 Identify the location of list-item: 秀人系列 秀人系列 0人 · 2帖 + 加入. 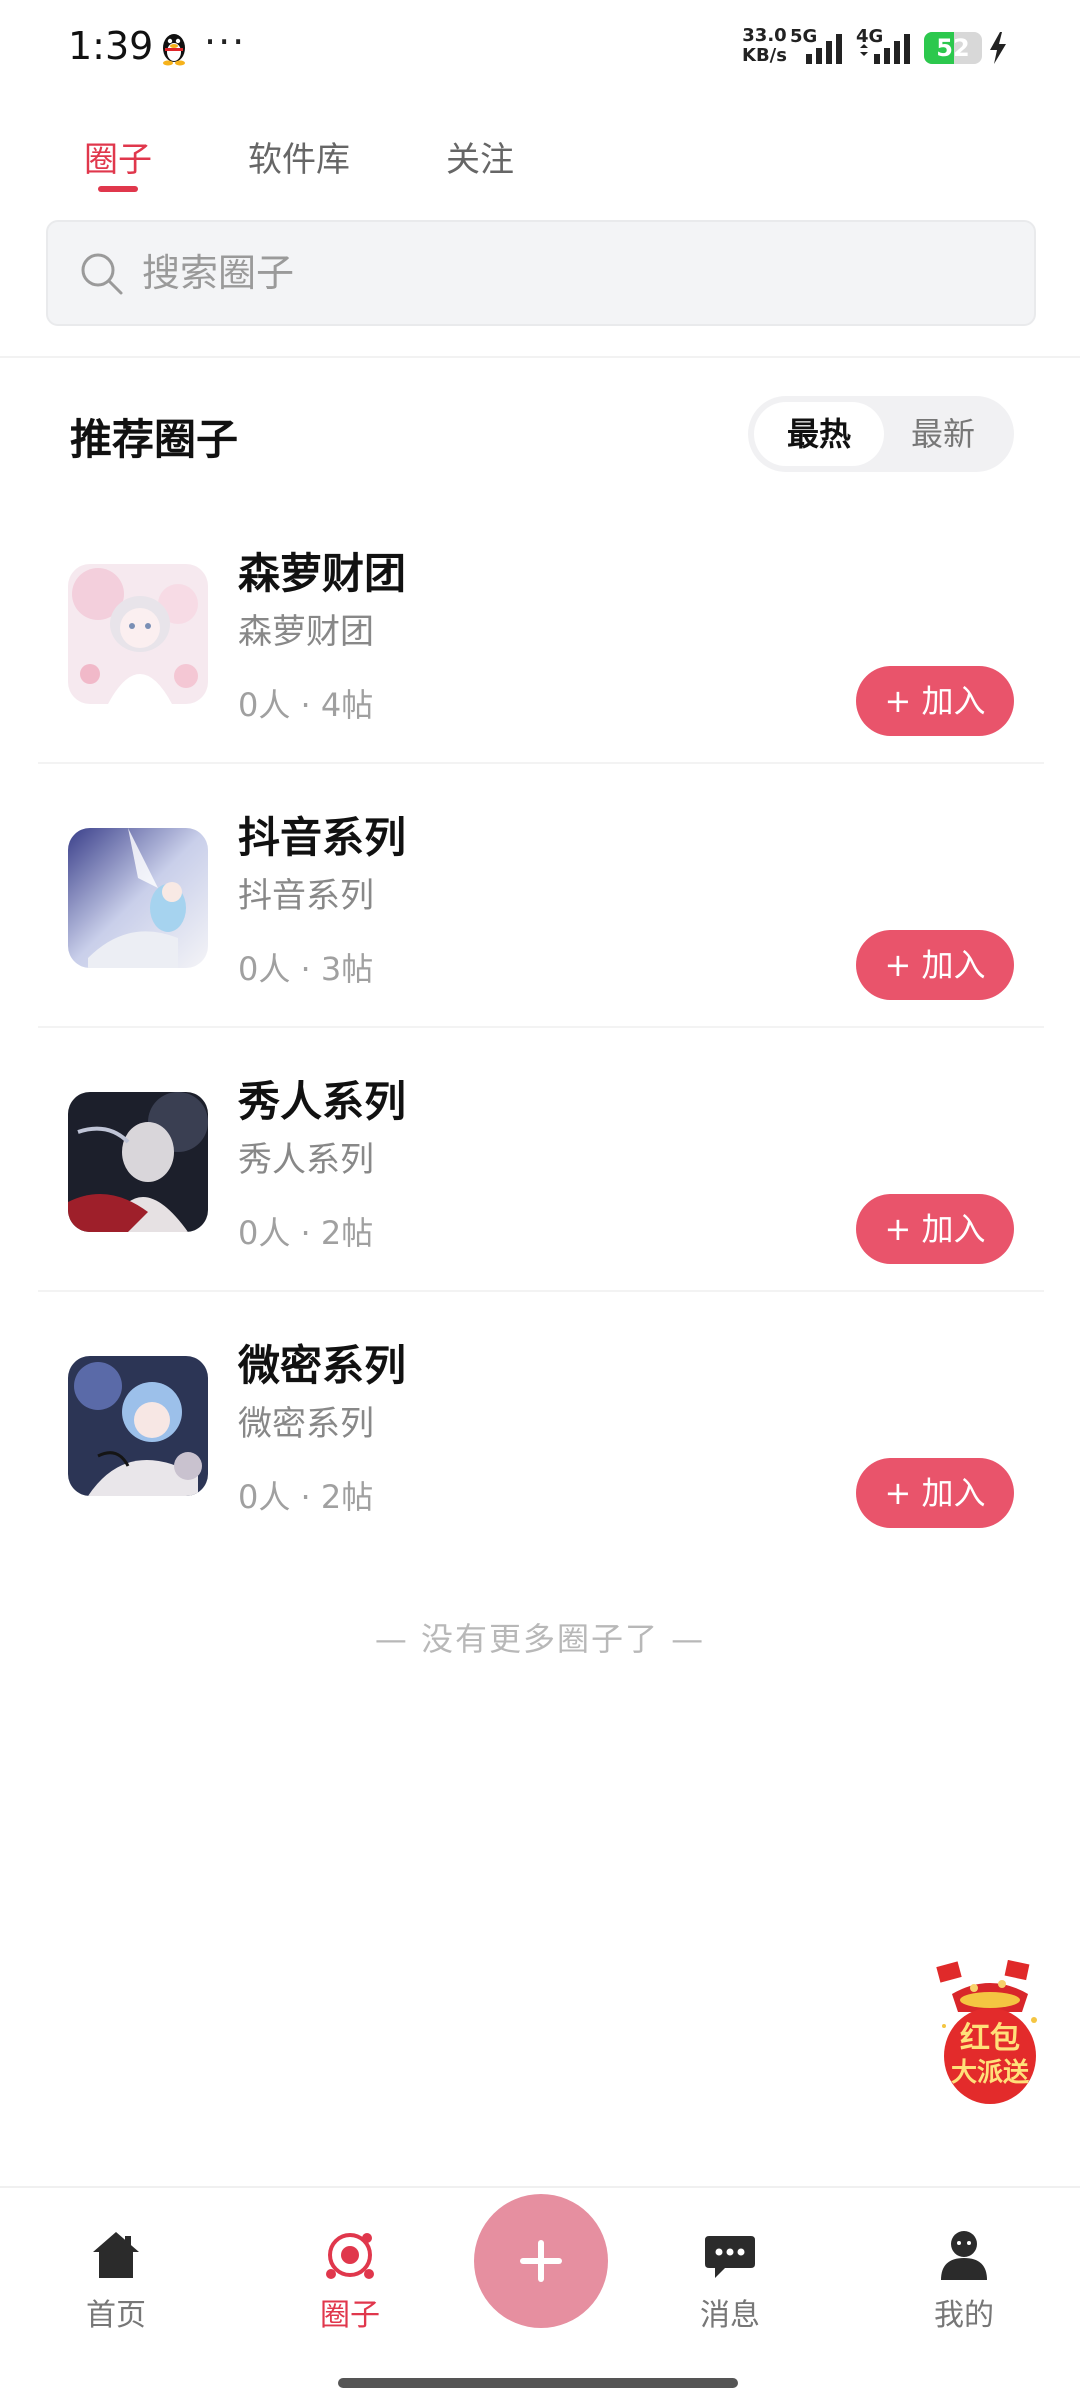
(541, 1160).